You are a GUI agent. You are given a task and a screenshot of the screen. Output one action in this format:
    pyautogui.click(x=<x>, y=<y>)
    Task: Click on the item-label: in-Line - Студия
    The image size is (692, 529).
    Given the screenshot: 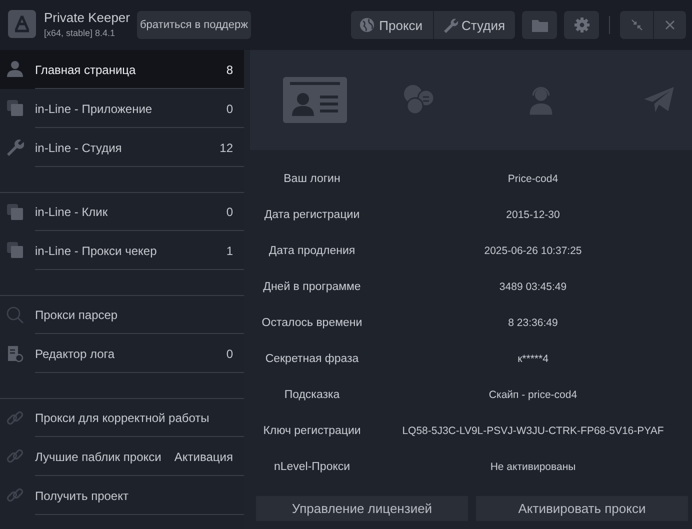 What is the action you would take?
    pyautogui.click(x=79, y=147)
    